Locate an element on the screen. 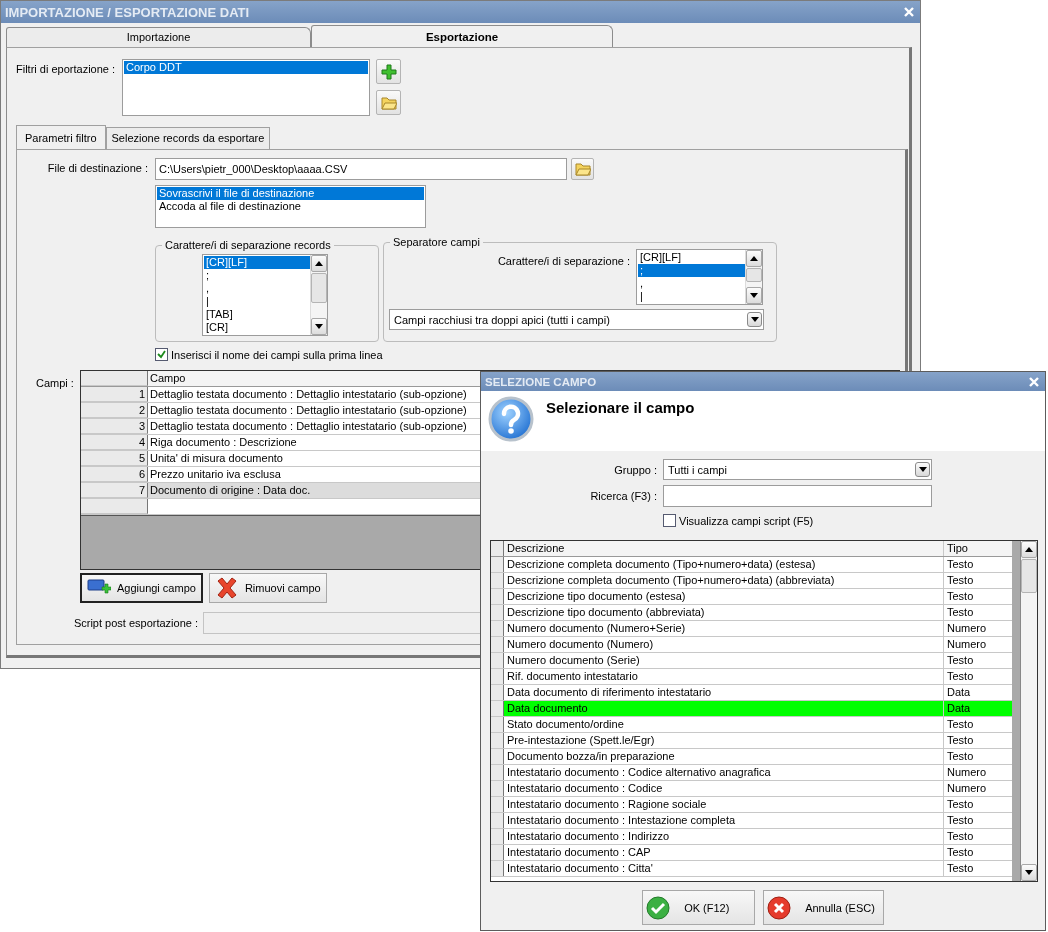 The height and width of the screenshot is (932, 1048). field-label: Carattere/i di separazione : is located at coordinates (564, 261).